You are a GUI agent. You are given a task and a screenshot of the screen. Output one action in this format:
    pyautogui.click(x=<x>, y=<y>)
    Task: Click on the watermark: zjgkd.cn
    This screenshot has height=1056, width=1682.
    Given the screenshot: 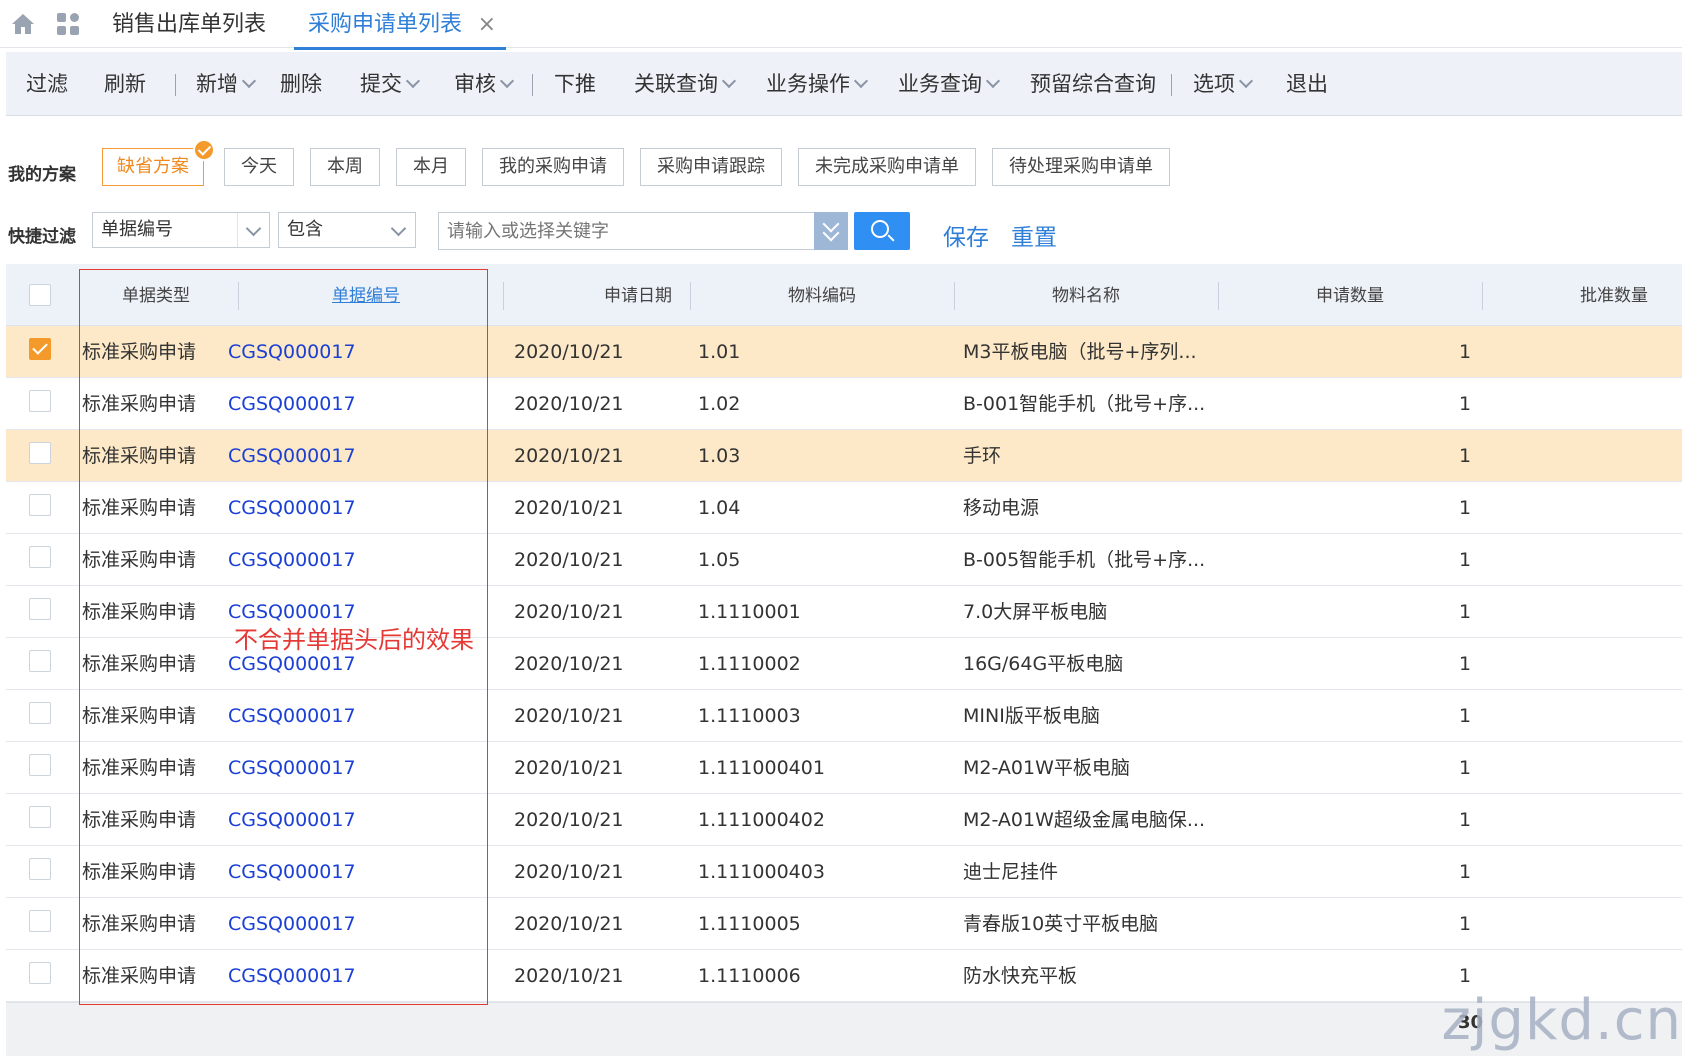 What is the action you would take?
    pyautogui.click(x=1561, y=1020)
    